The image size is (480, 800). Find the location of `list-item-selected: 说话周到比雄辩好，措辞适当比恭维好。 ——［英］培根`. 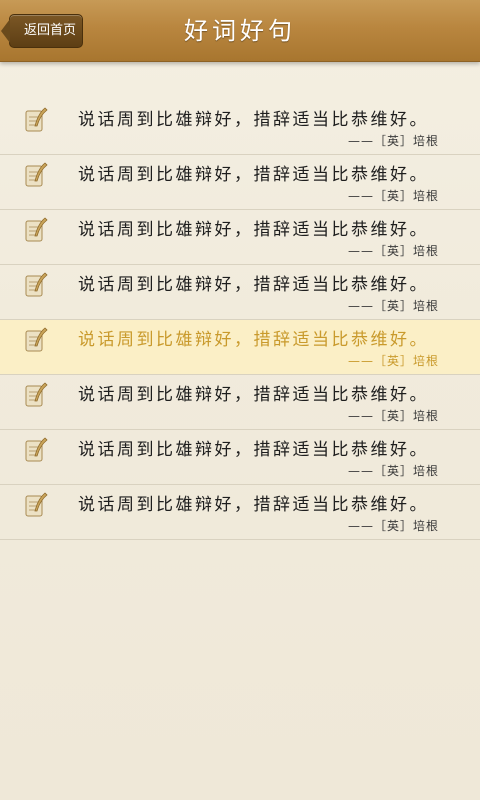

list-item-selected: 说话周到比雄辩好，措辞适当比恭维好。 ——［英］培根 is located at coordinates (240, 347).